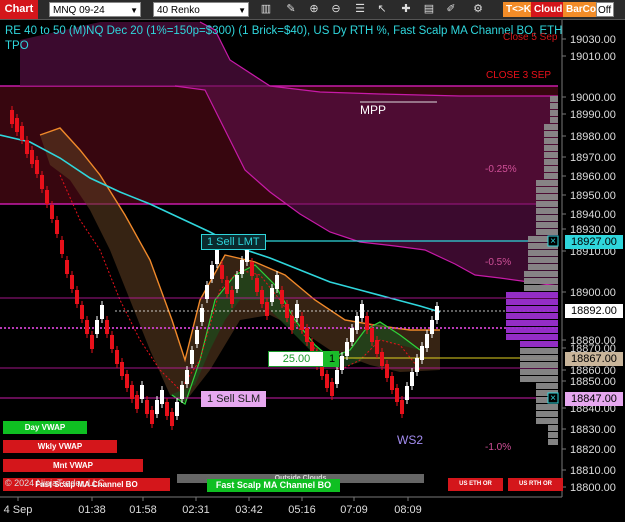 Image resolution: width=625 pixels, height=522 pixels. Describe the element at coordinates (593, 57) in the screenshot. I see `price-tick: 19010.00` at that location.